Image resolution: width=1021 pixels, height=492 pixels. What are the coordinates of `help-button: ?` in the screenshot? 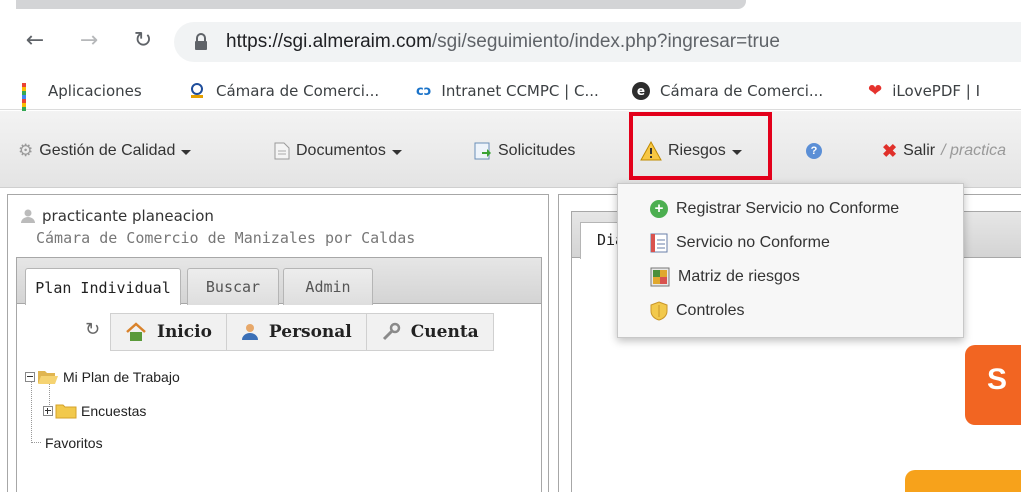 It's located at (814, 151).